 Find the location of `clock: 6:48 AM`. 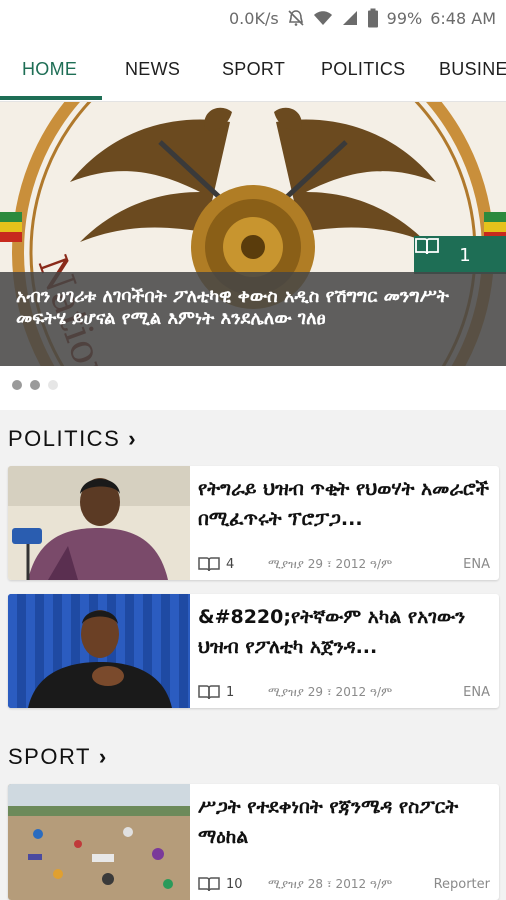

clock: 6:48 AM is located at coordinates (463, 18).